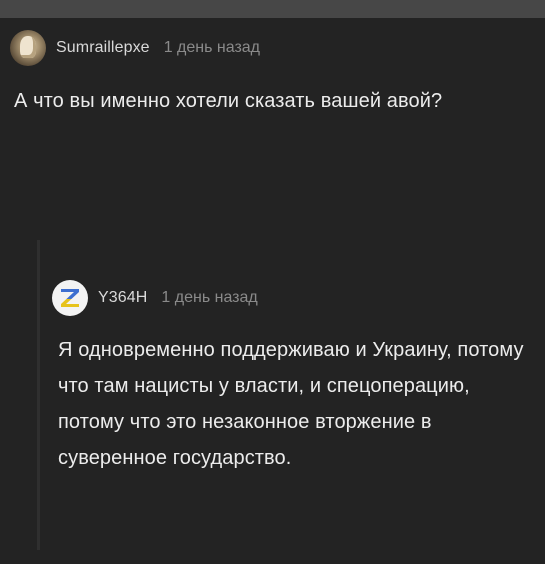 This screenshot has width=545, height=564. What do you see at coordinates (272, 48) in the screenshot?
I see `comment-header: Sumraillepxe 1 день назад` at bounding box center [272, 48].